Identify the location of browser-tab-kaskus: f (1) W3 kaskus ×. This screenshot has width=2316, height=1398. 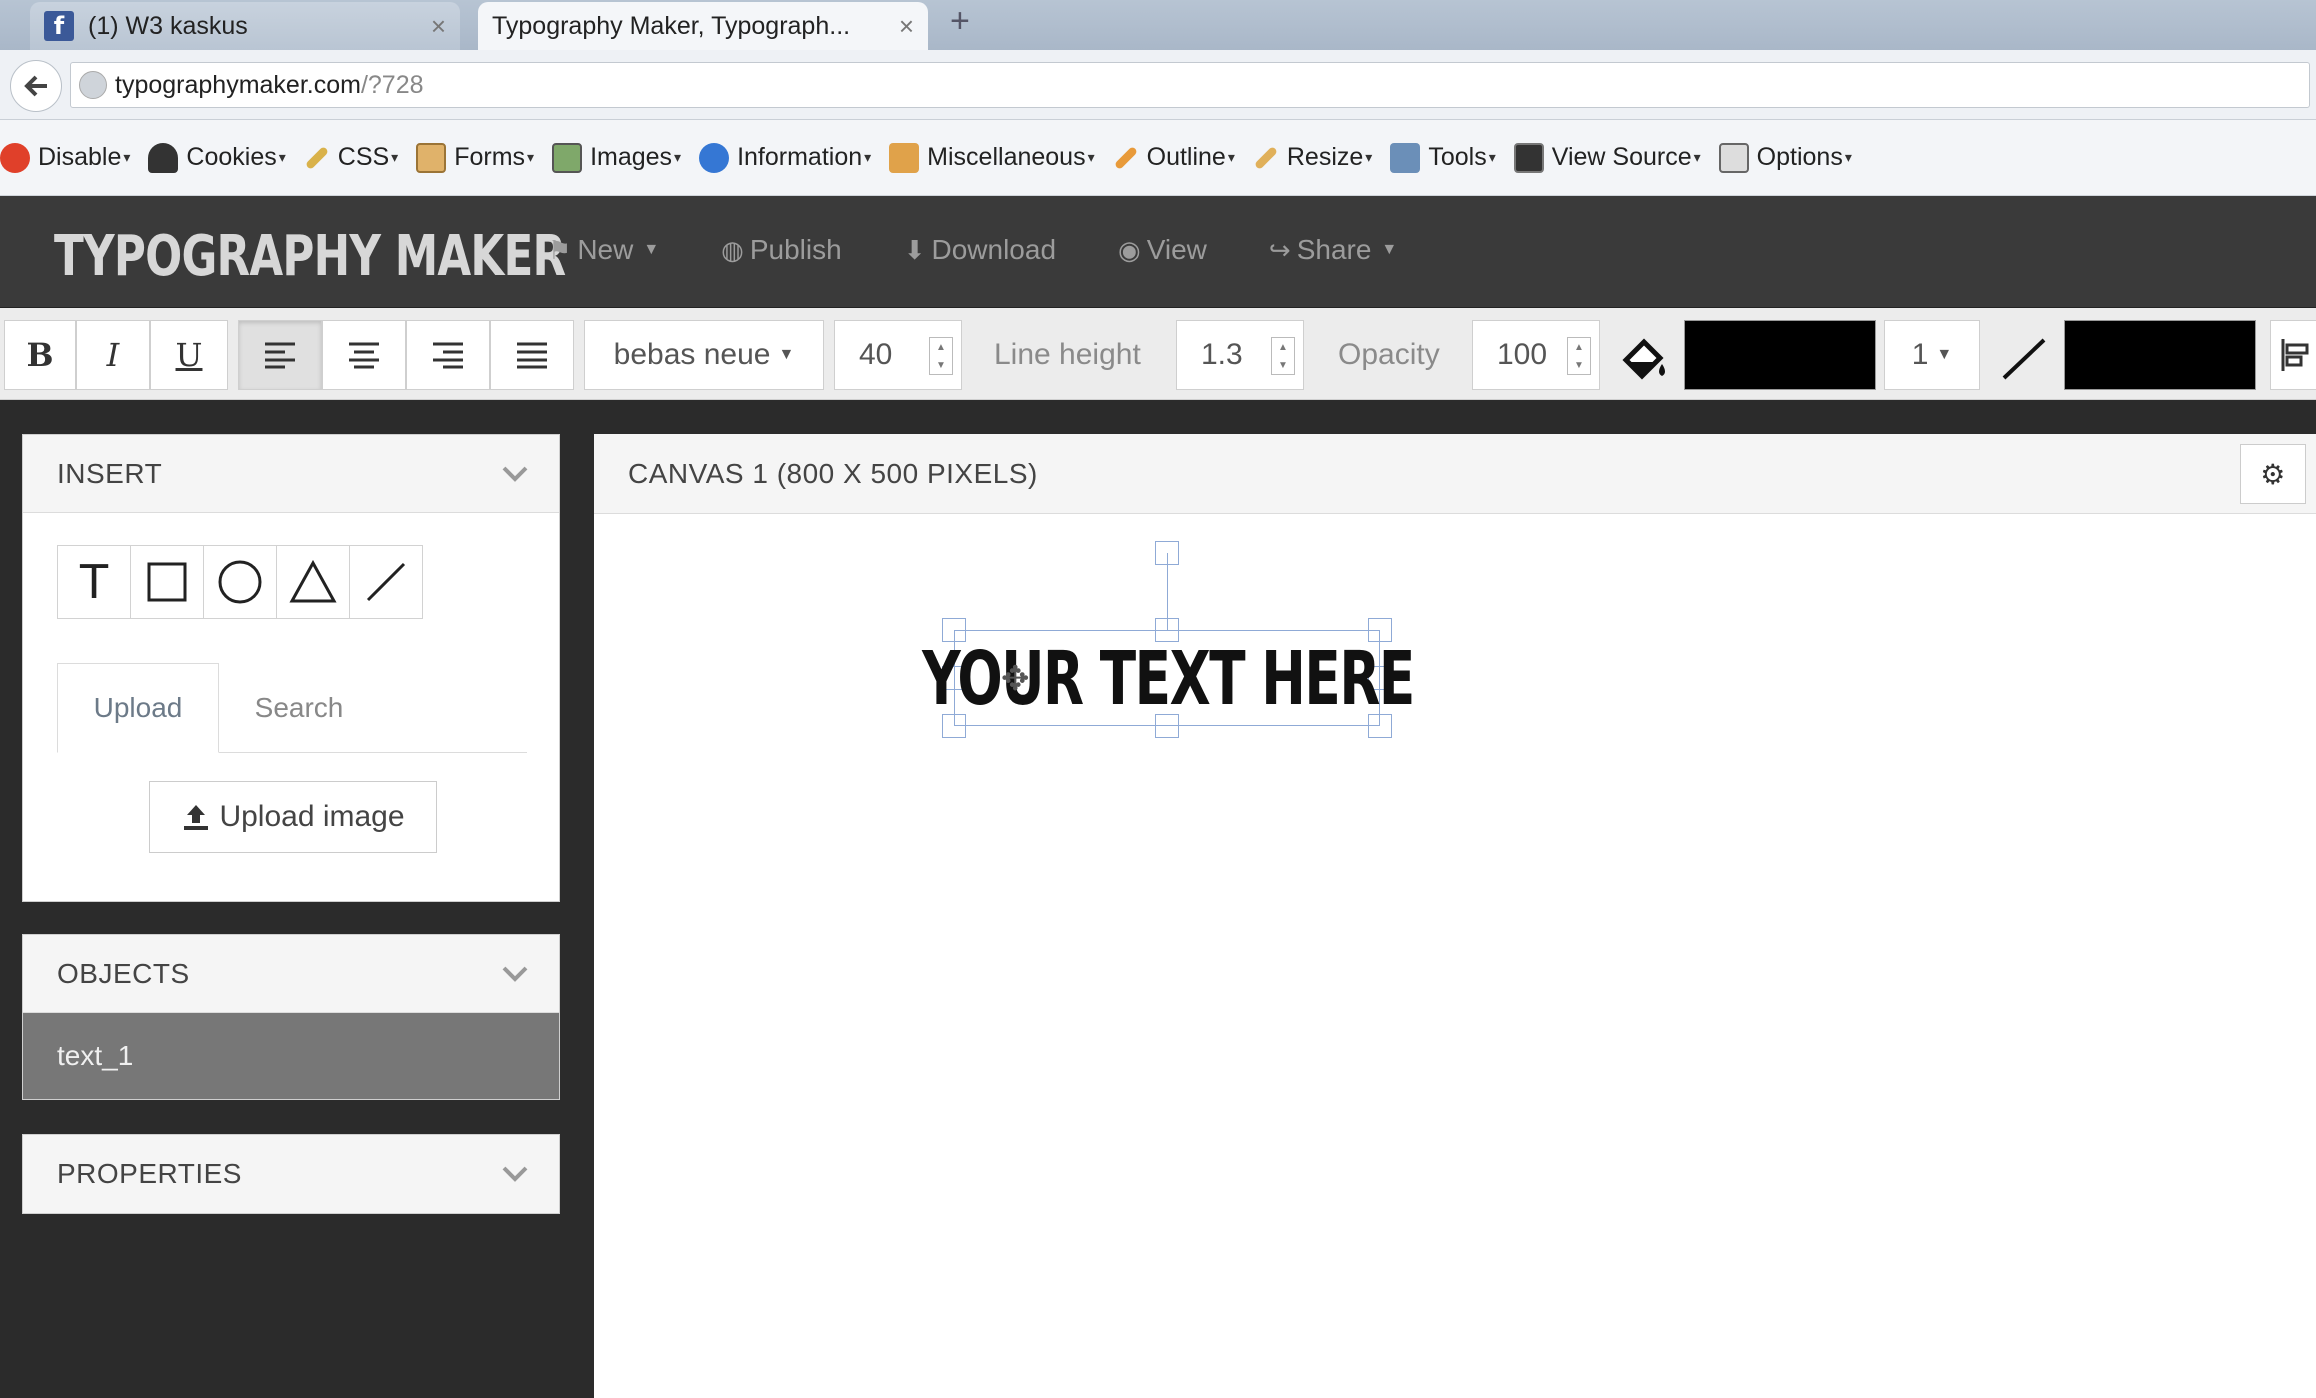
(245, 26).